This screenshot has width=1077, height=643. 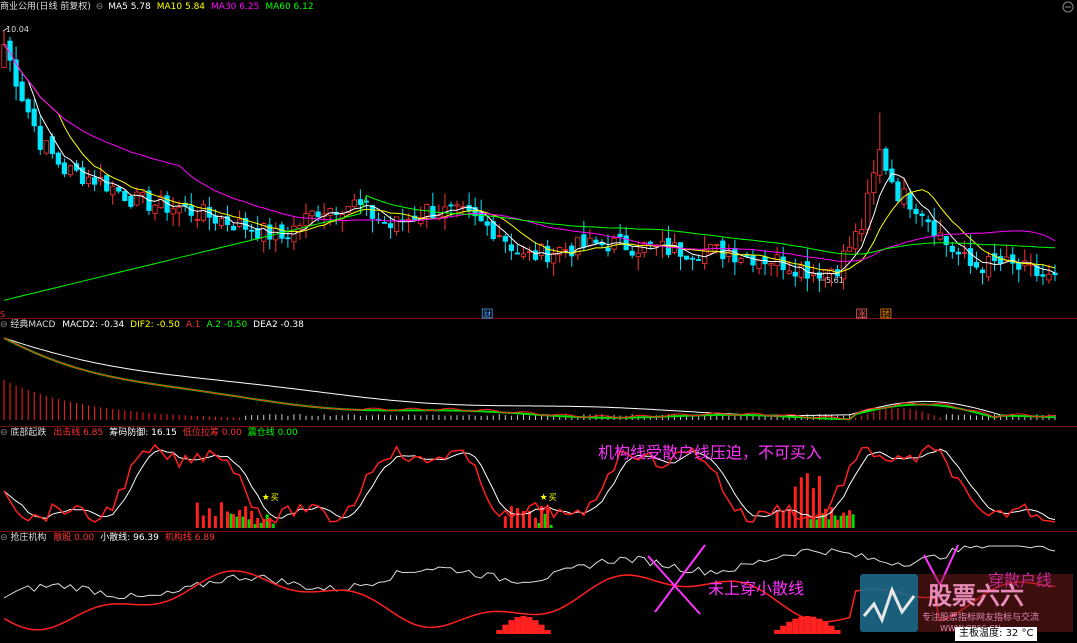 What do you see at coordinates (544, 498) in the screenshot?
I see `buy-star-icon: ★` at bounding box center [544, 498].